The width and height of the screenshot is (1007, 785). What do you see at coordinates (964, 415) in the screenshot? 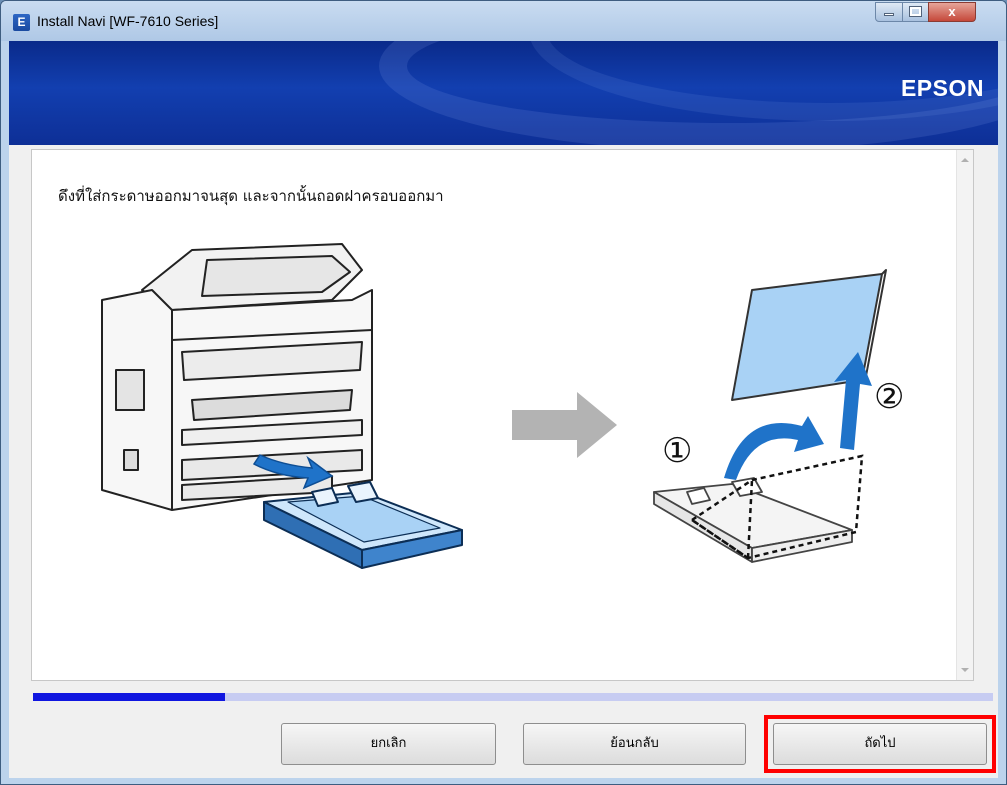
I see `vertical-scrollbar` at bounding box center [964, 415].